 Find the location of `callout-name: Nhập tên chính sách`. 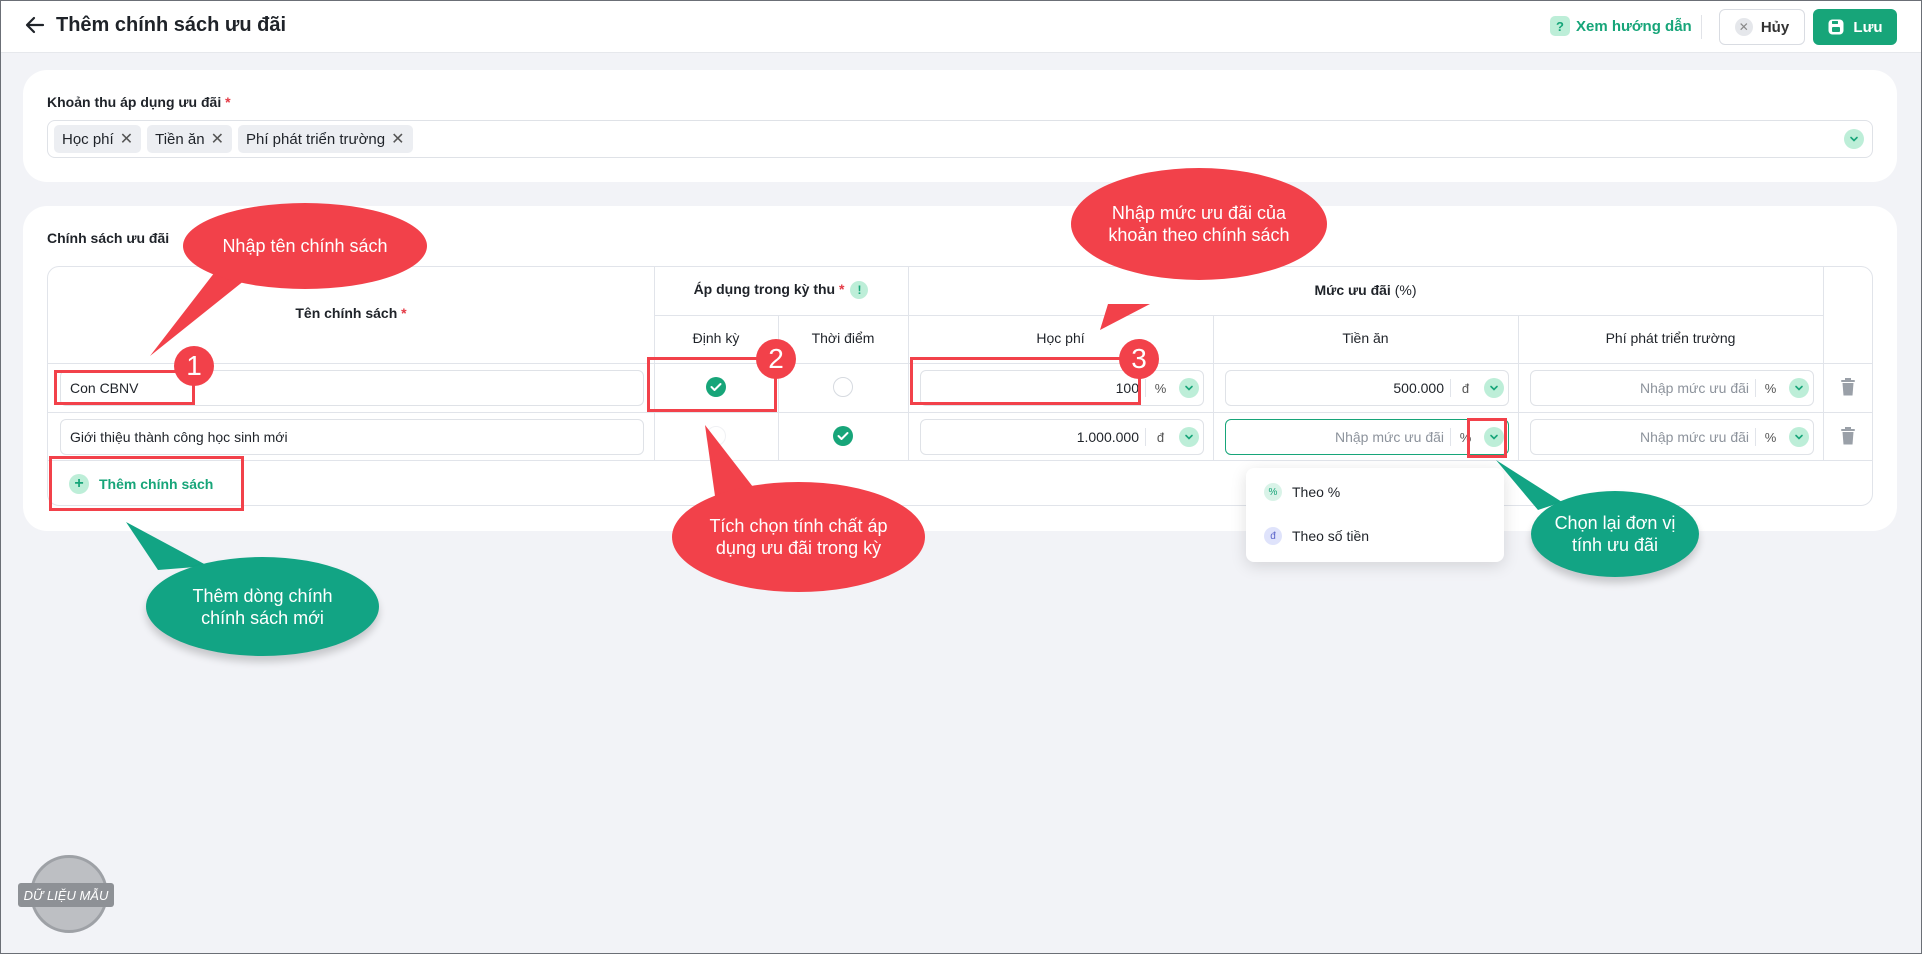

callout-name: Nhập tên chính sách is located at coordinates (305, 246).